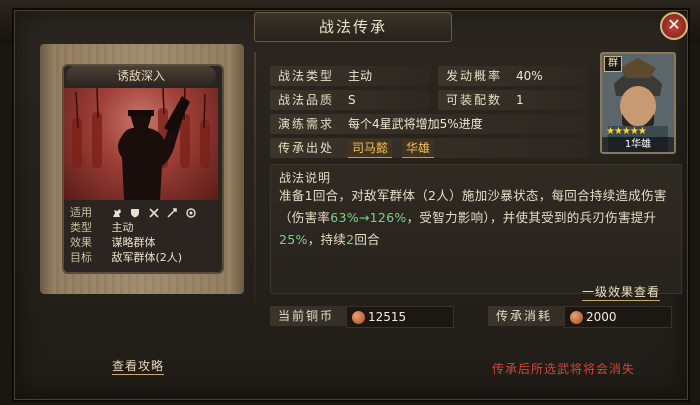  I want to click on divider, so click(255, 177).